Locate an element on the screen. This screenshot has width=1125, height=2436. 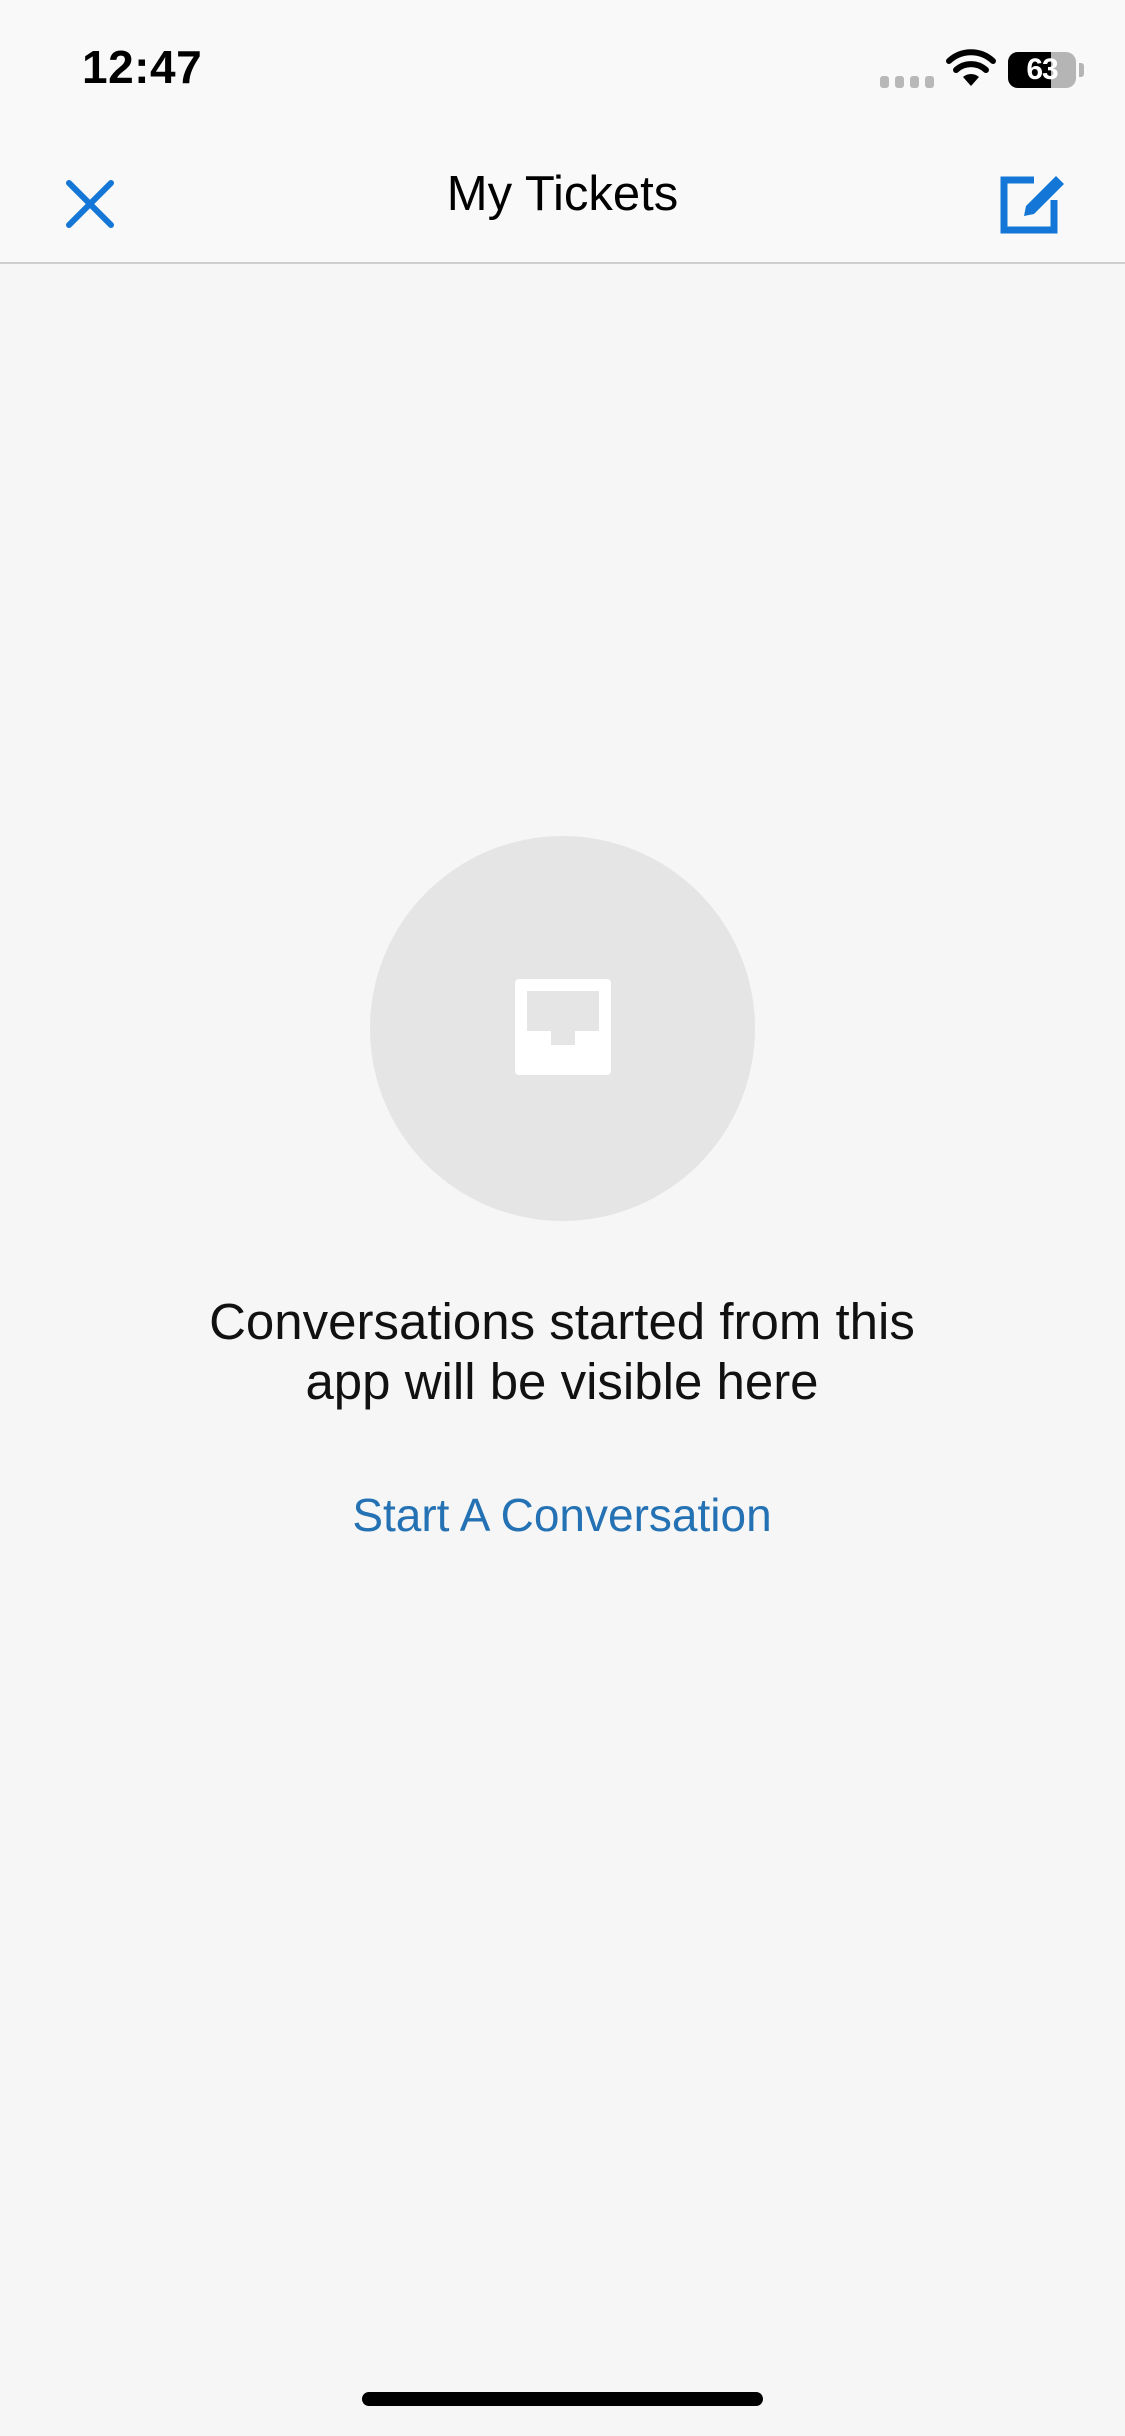
inbox-icon is located at coordinates (563, 1027).